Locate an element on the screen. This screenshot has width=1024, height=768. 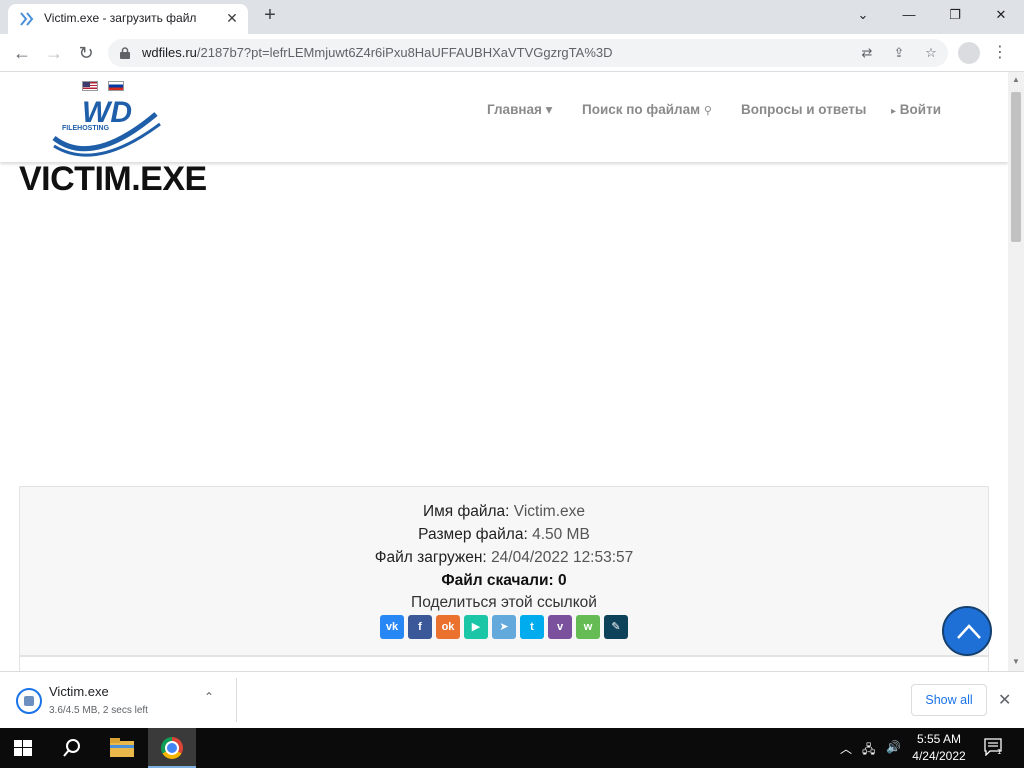
share-label: Поделиться этой ссылкой is located at coordinates (504, 602).